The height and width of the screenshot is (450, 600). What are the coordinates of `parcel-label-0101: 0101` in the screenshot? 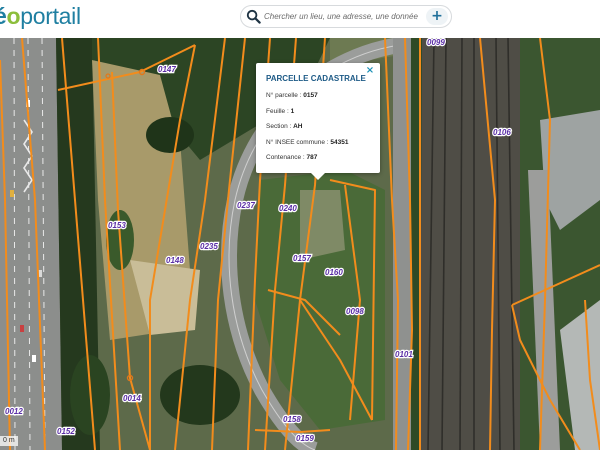 It's located at (404, 354).